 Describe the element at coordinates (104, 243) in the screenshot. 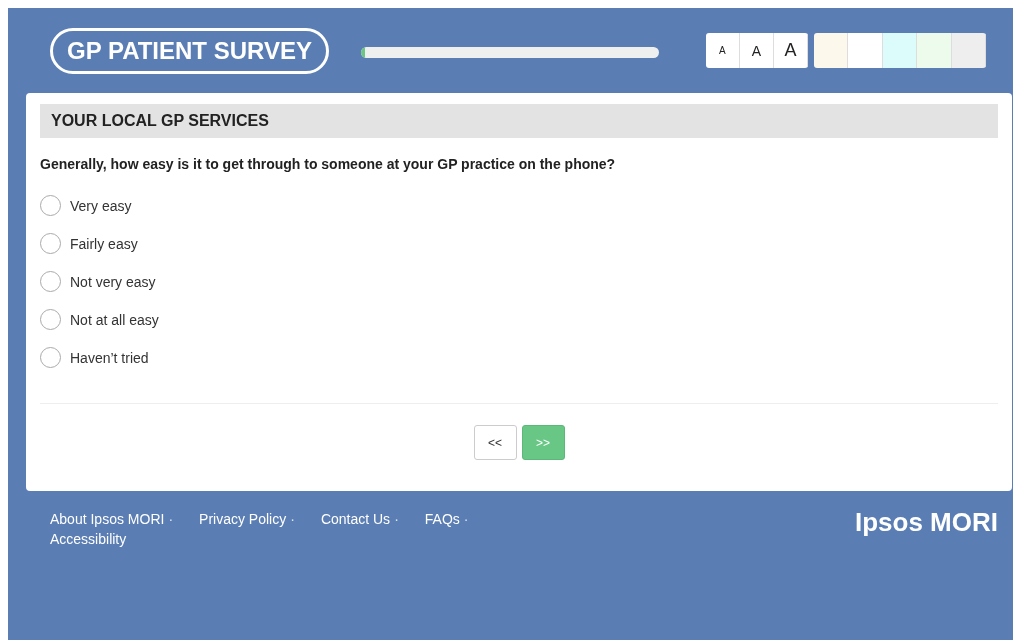

I see `option-label: Fairly easy` at that location.